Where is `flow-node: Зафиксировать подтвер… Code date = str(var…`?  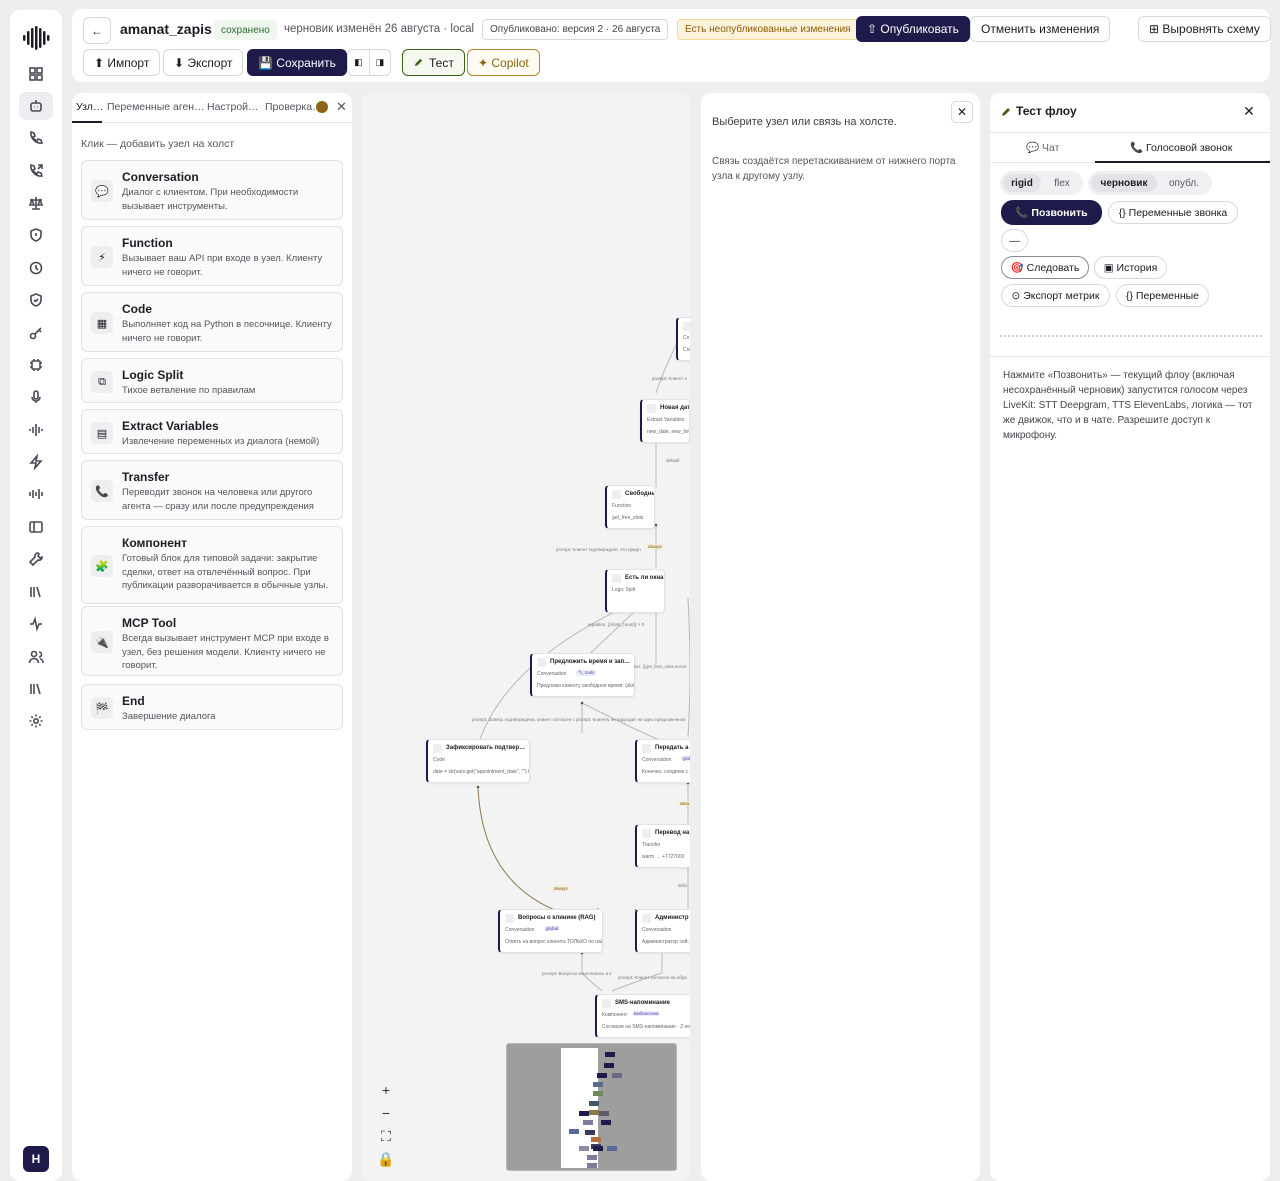
flow-node: Зафиксировать подтвер… Code date = str(var… is located at coordinates (478, 761).